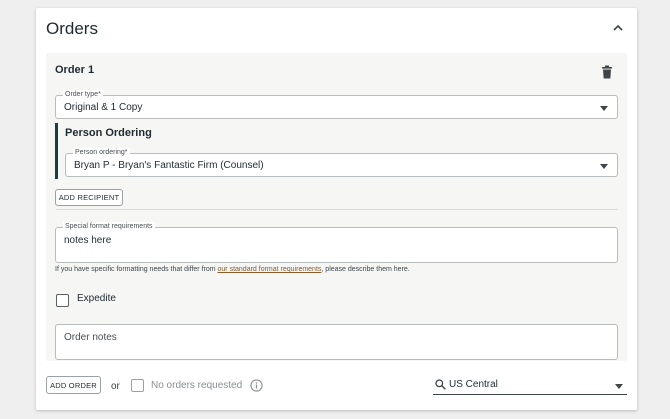 The width and height of the screenshot is (670, 419). What do you see at coordinates (115, 386) in the screenshot?
I see `or-text: or` at bounding box center [115, 386].